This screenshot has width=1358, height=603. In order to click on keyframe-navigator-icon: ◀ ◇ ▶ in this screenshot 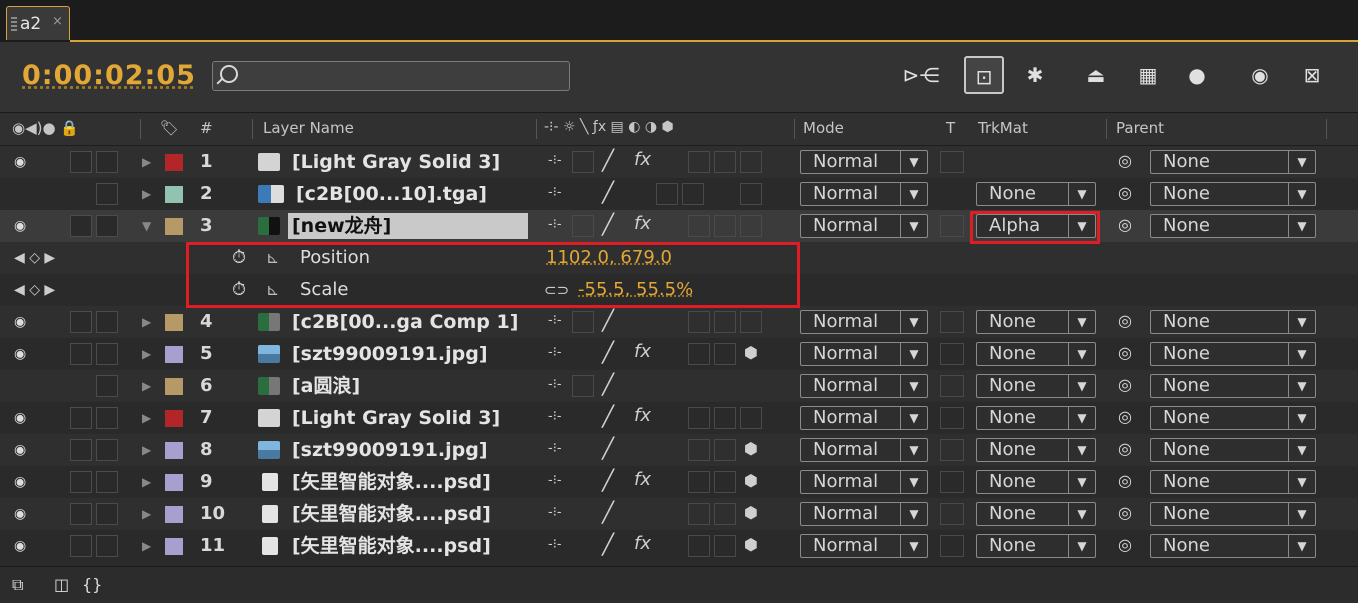, I will do `click(34, 290)`.